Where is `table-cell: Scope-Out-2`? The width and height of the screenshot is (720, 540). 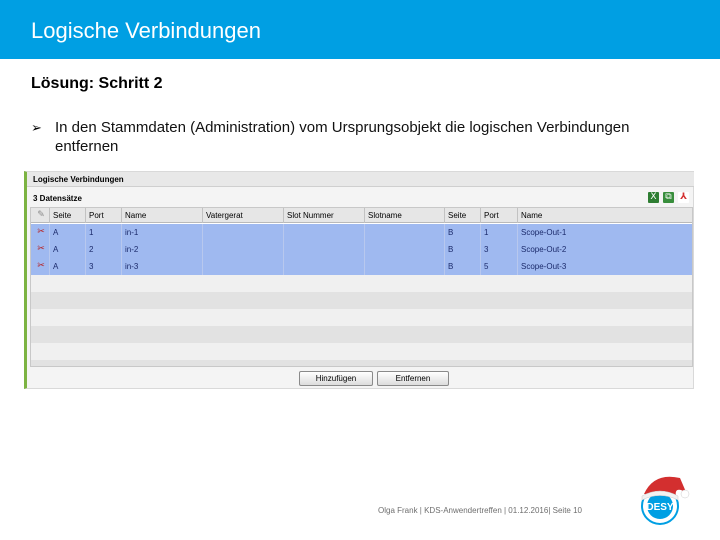 table-cell: Scope-Out-2 is located at coordinates (544, 249).